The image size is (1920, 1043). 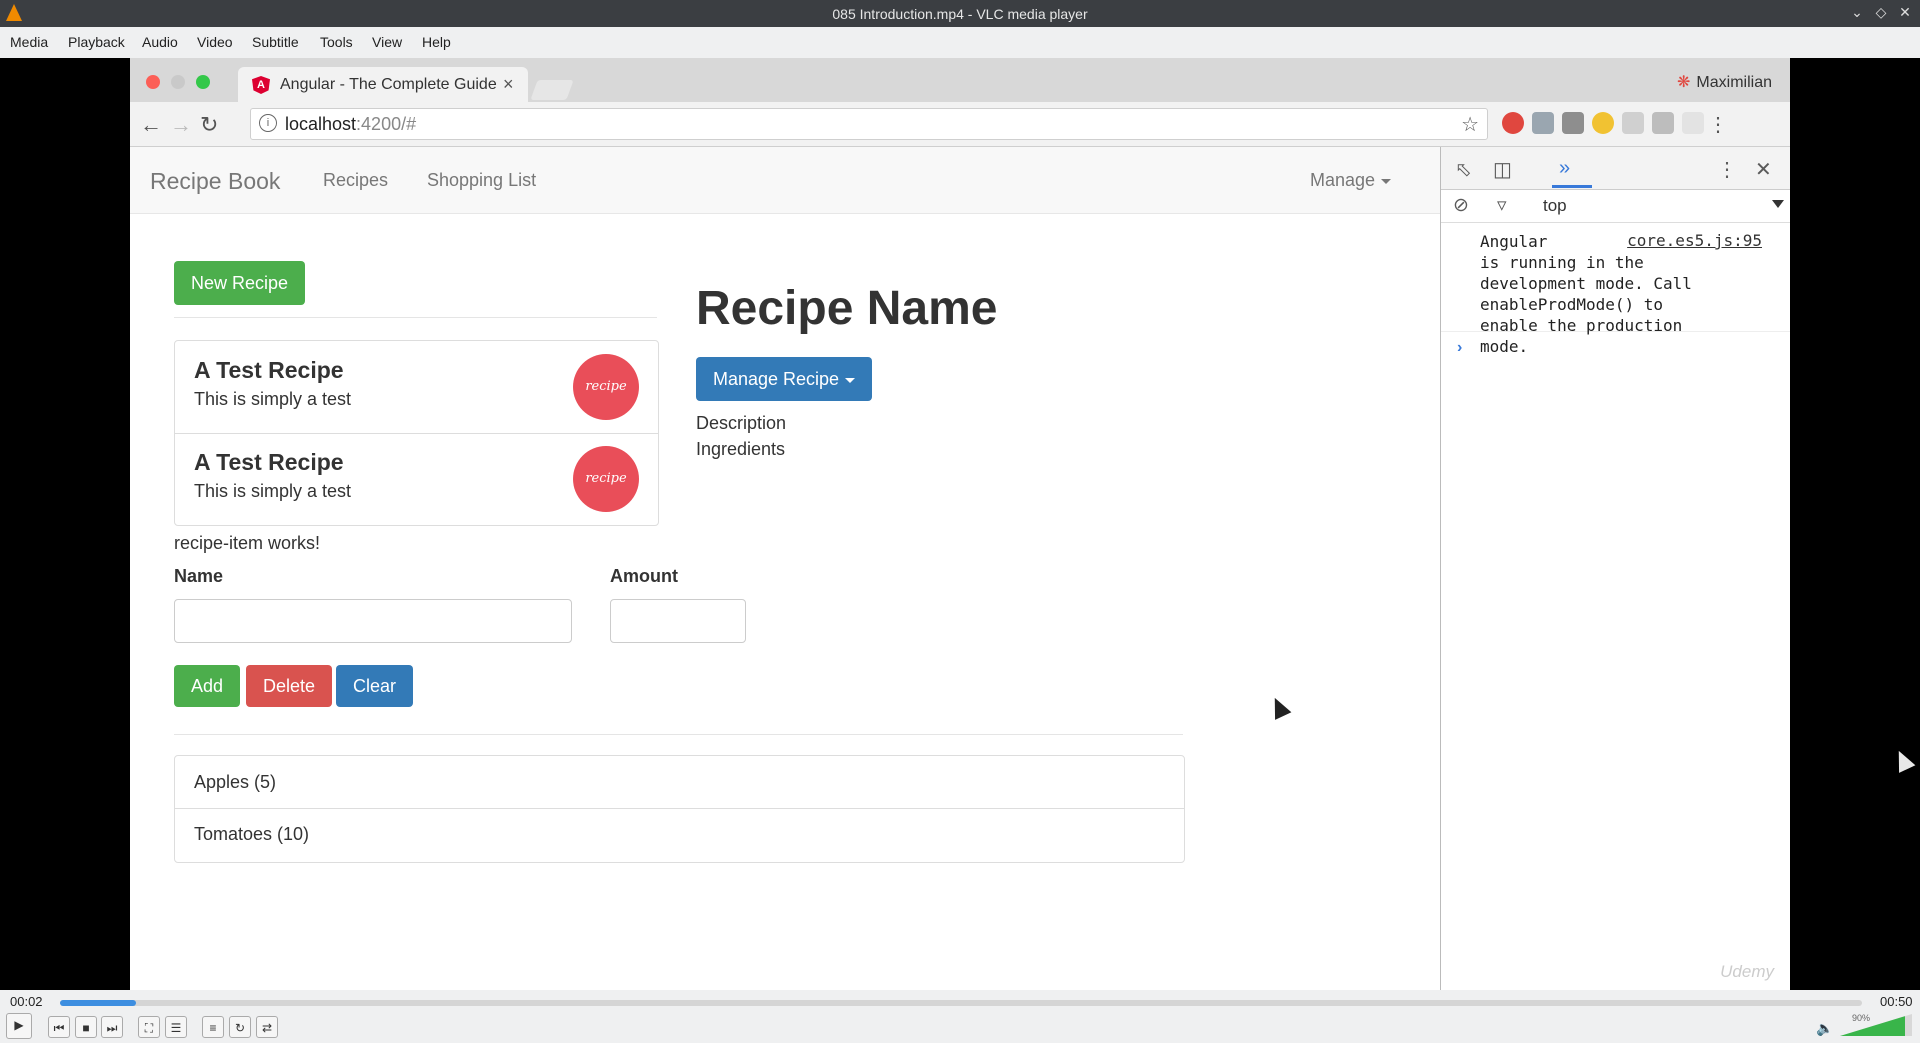 I want to click on filter-icon: ▿, so click(x=1502, y=205).